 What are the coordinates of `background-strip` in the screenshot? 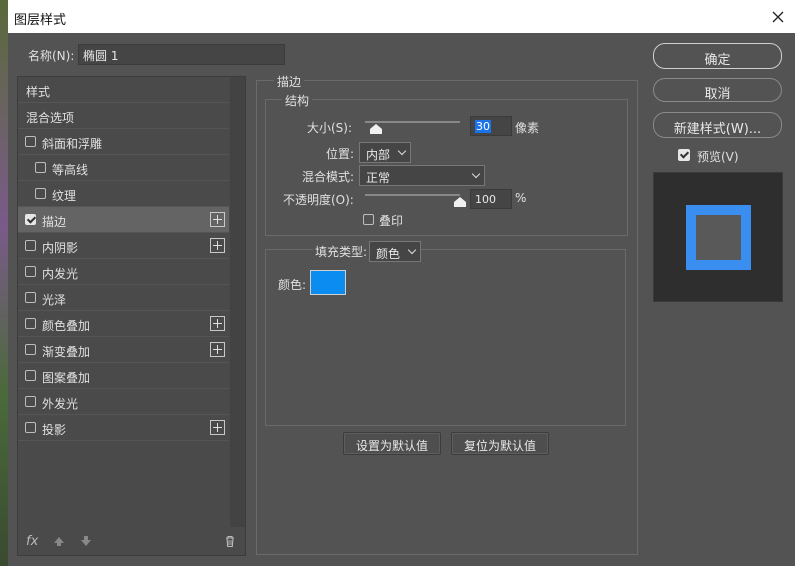 It's located at (4, 283).